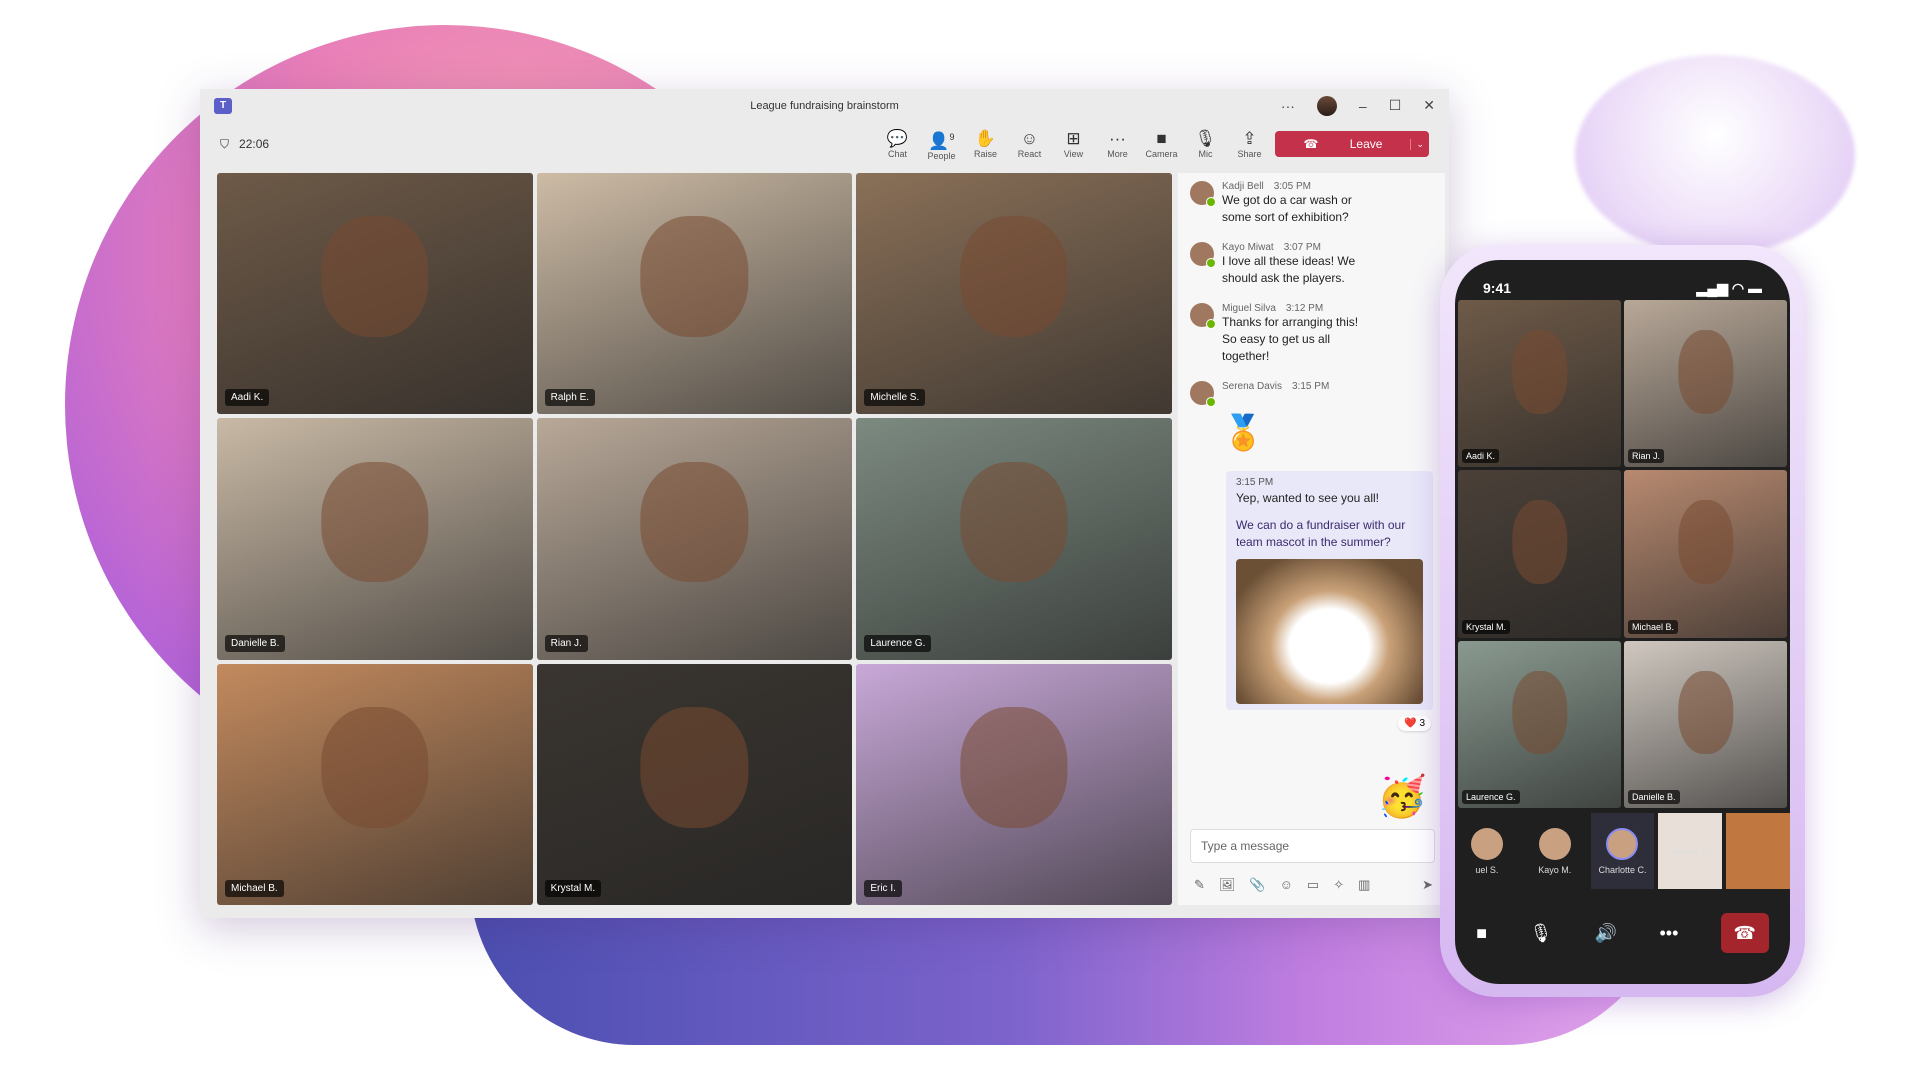  Describe the element at coordinates (897, 144) in the screenshot. I see `toolbar-chat-button: 💬 Chat` at that location.